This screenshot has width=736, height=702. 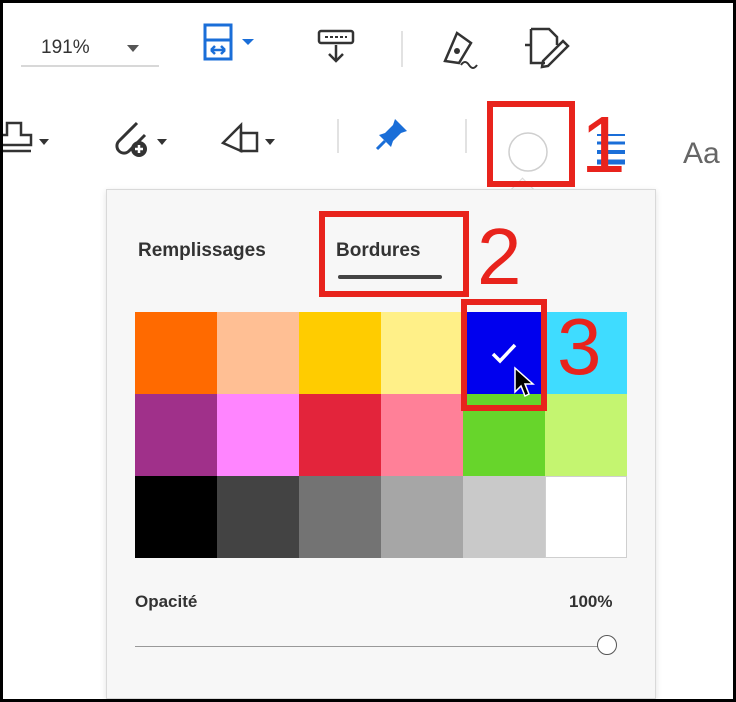 I want to click on sign-pen-icon, so click(x=461, y=47).